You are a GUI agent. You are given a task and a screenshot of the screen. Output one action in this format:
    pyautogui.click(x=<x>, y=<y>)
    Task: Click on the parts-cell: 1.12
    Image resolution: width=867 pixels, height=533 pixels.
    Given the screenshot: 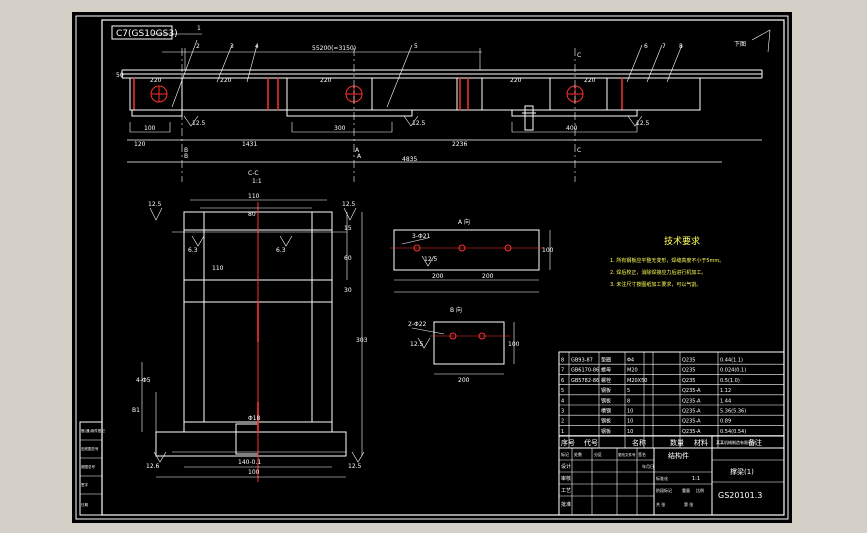 What is the action you would take?
    pyautogui.click(x=725, y=391)
    